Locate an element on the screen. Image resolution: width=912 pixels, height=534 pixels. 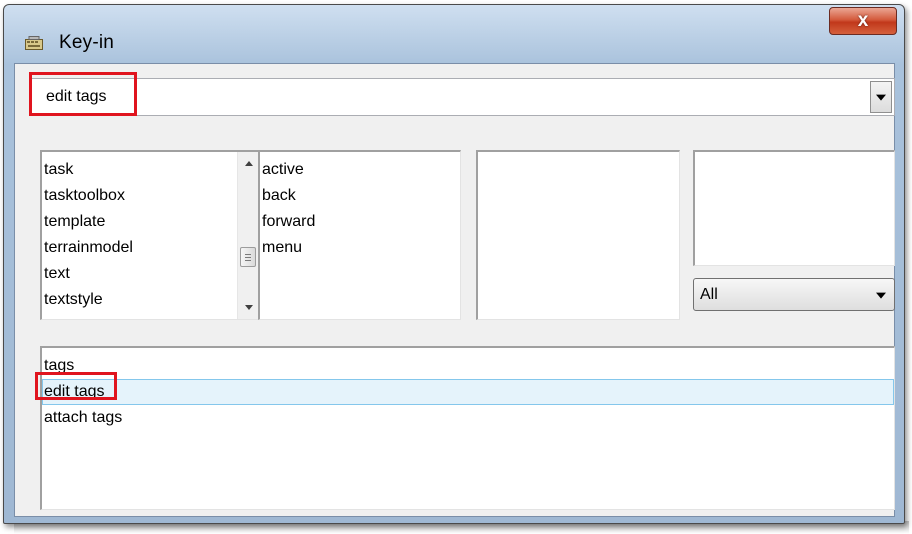
close-icon: x is located at coordinates (863, 20).